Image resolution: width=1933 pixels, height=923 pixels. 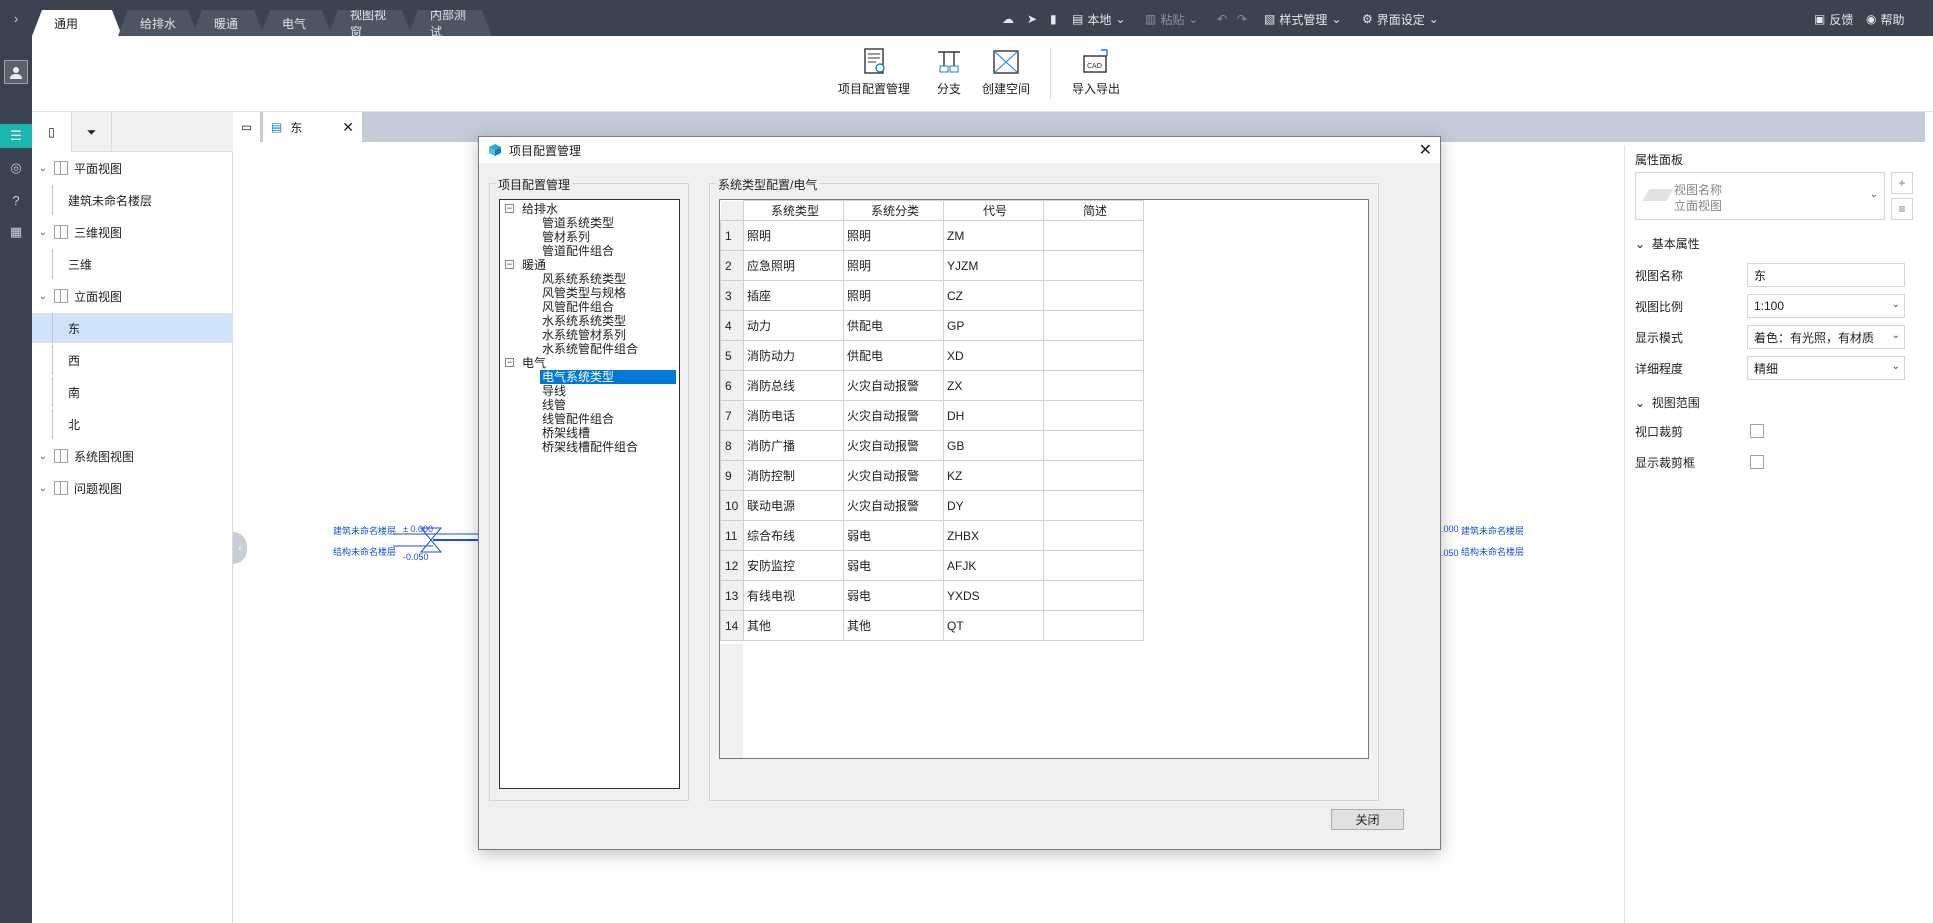 I want to click on config-tree-item: 管道配件组合, so click(x=578, y=251).